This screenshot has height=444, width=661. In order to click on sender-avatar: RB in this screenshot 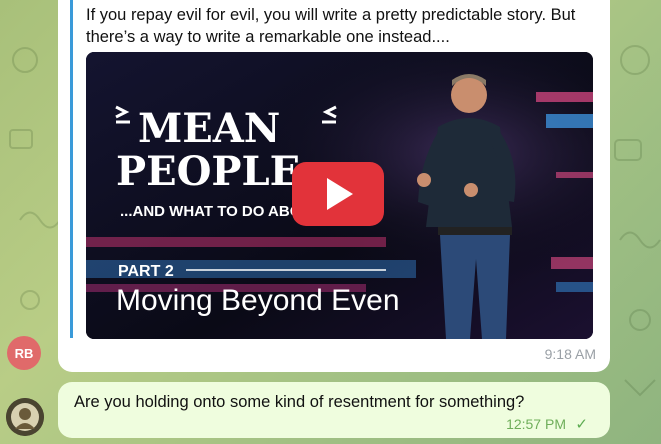, I will do `click(24, 353)`.